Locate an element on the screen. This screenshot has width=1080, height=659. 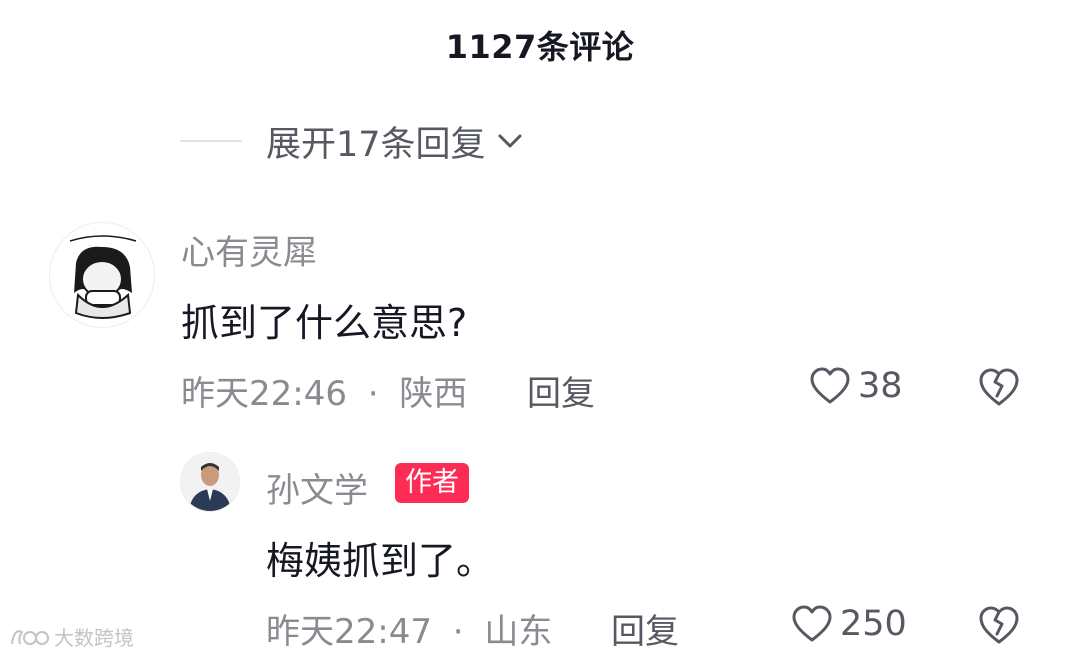
comment-username: 孙文学 is located at coordinates (317, 487).